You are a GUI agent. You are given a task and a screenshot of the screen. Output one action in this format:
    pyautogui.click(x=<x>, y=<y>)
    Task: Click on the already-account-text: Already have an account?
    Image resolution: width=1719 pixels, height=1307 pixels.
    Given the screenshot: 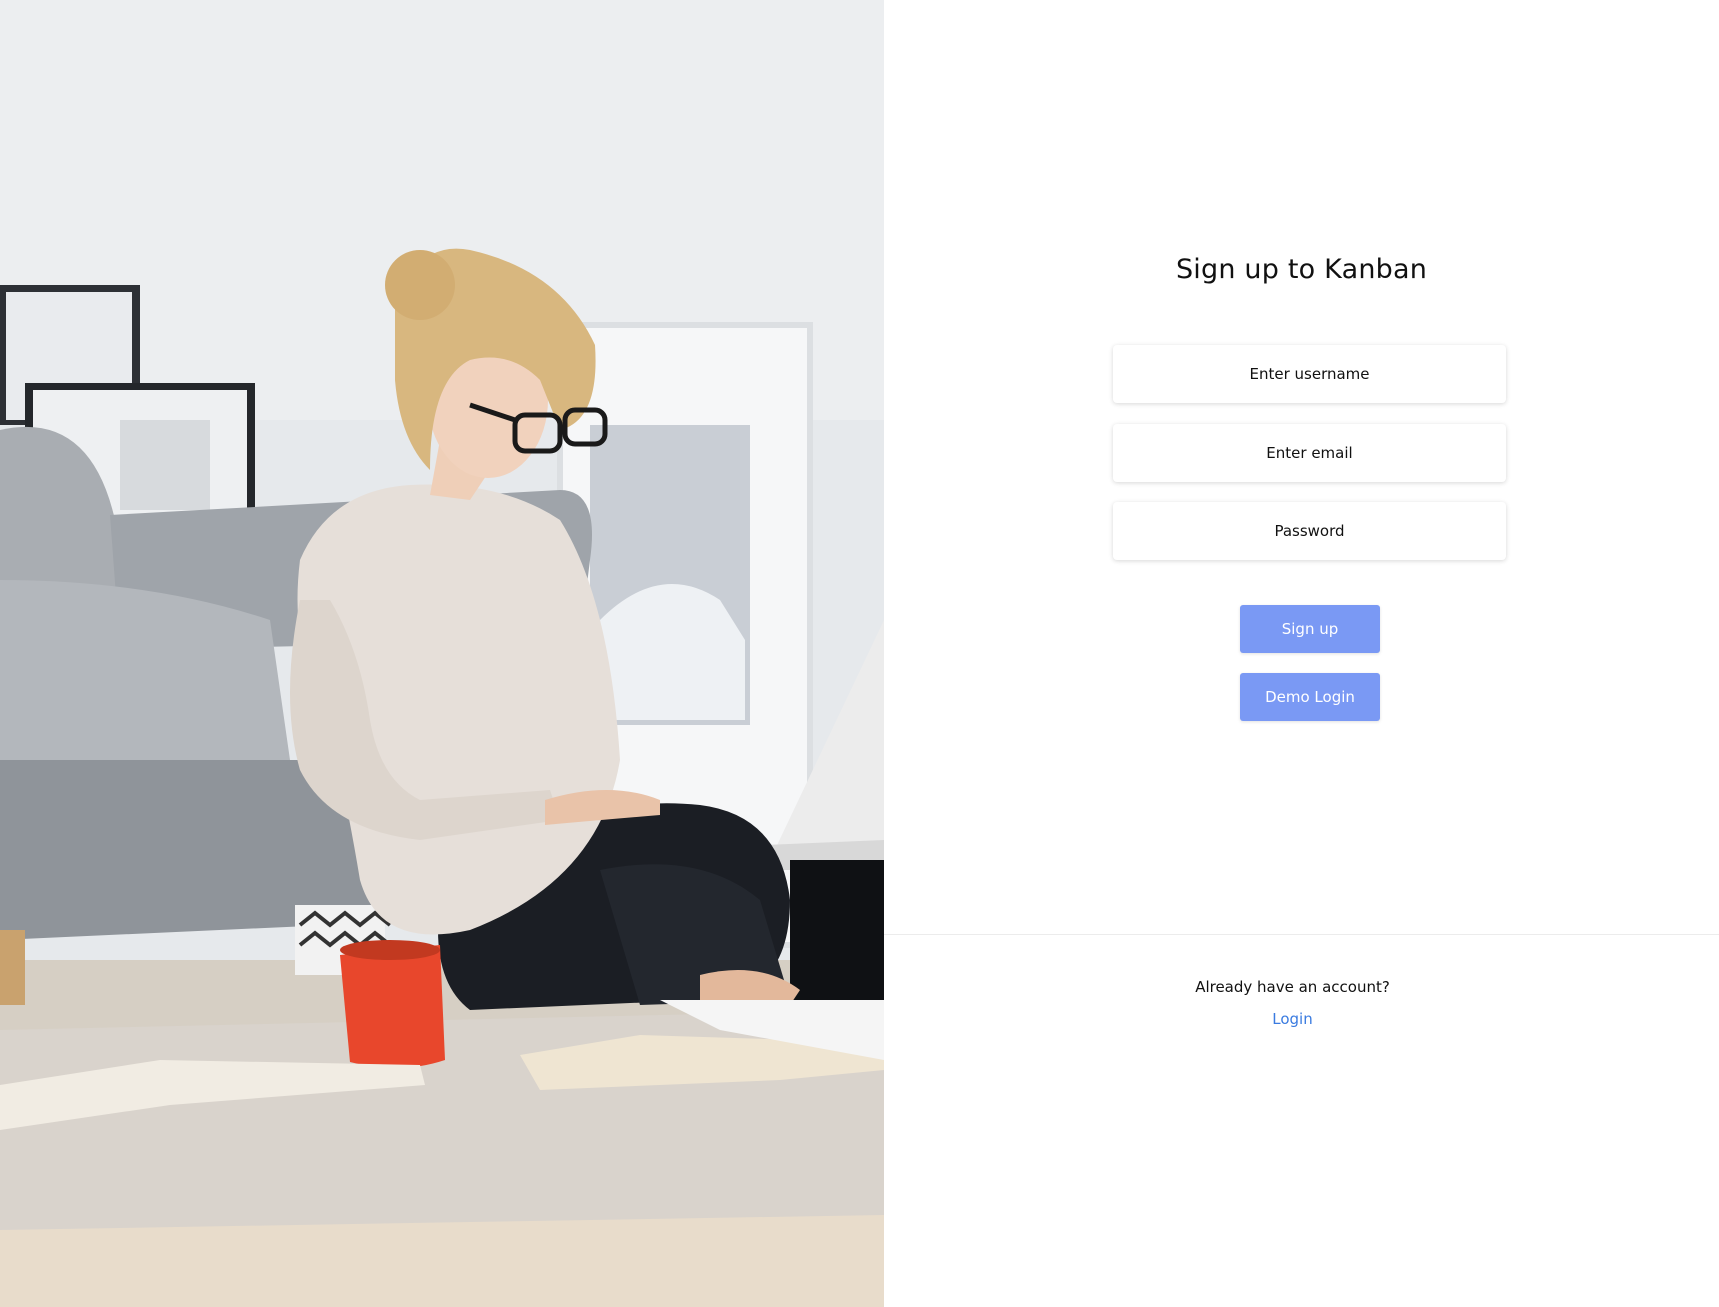 What is the action you would take?
    pyautogui.click(x=1292, y=987)
    